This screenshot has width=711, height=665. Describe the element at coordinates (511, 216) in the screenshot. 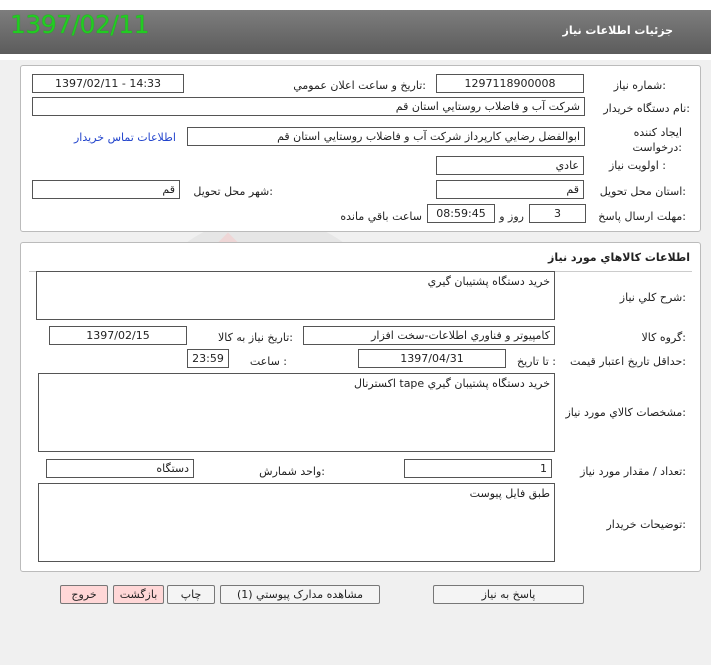

I see `days-label: روز و` at that location.